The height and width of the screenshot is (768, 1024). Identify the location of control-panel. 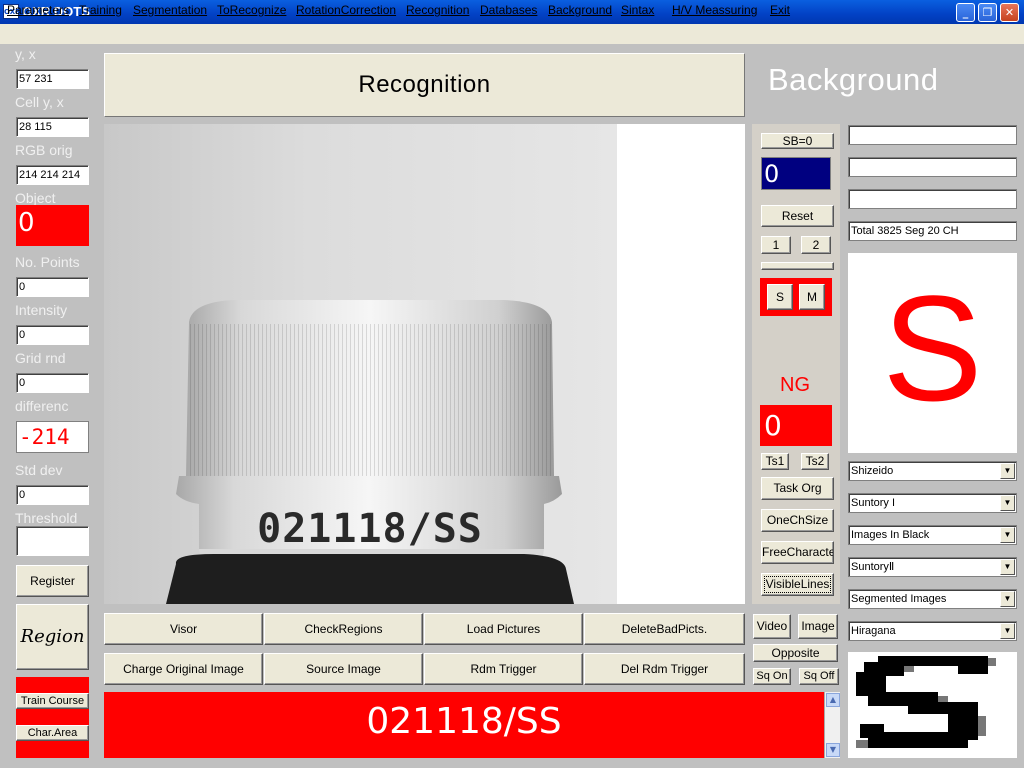
(796, 364).